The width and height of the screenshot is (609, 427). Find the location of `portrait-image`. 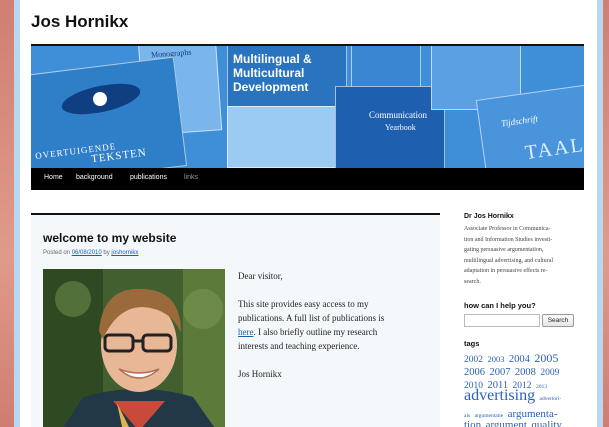

portrait-image is located at coordinates (134, 348).